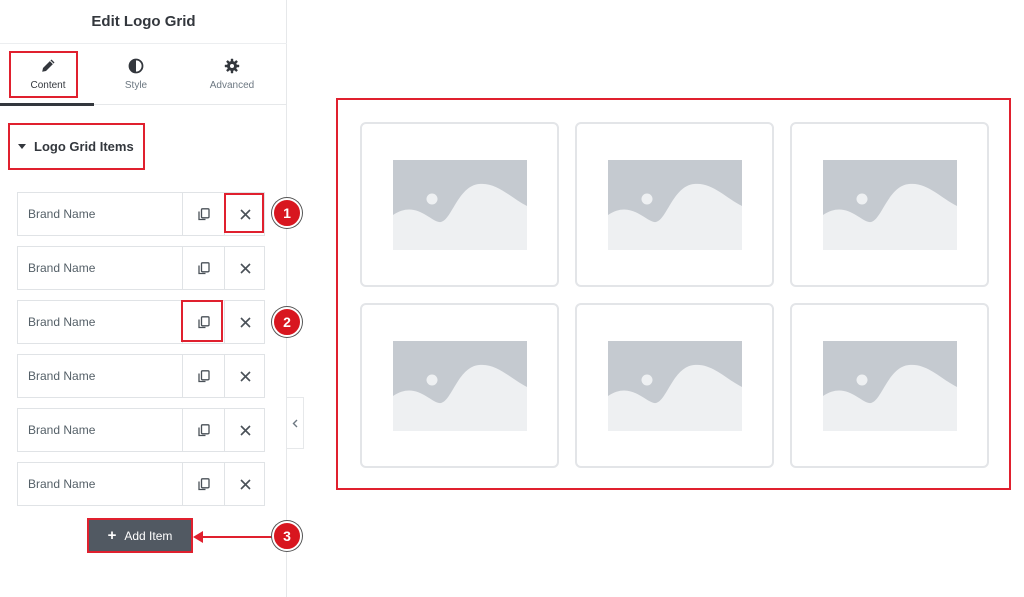  What do you see at coordinates (136, 85) in the screenshot?
I see `tab-style-label: Style` at bounding box center [136, 85].